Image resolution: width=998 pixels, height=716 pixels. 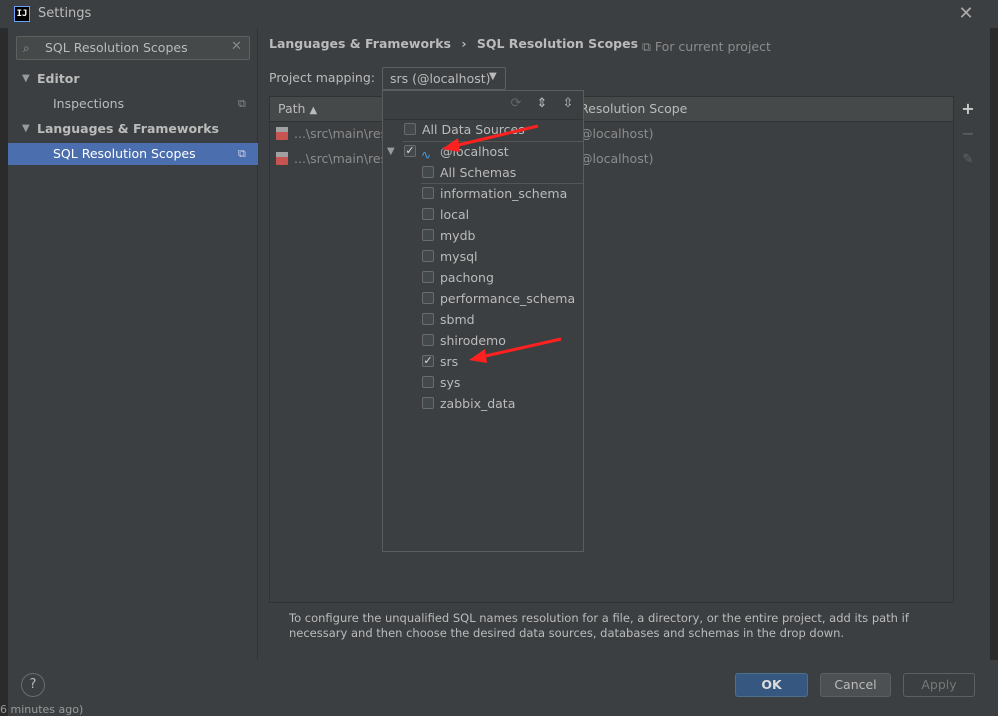 What do you see at coordinates (483, 256) in the screenshot?
I see `schema-option-mysql: mysql` at bounding box center [483, 256].